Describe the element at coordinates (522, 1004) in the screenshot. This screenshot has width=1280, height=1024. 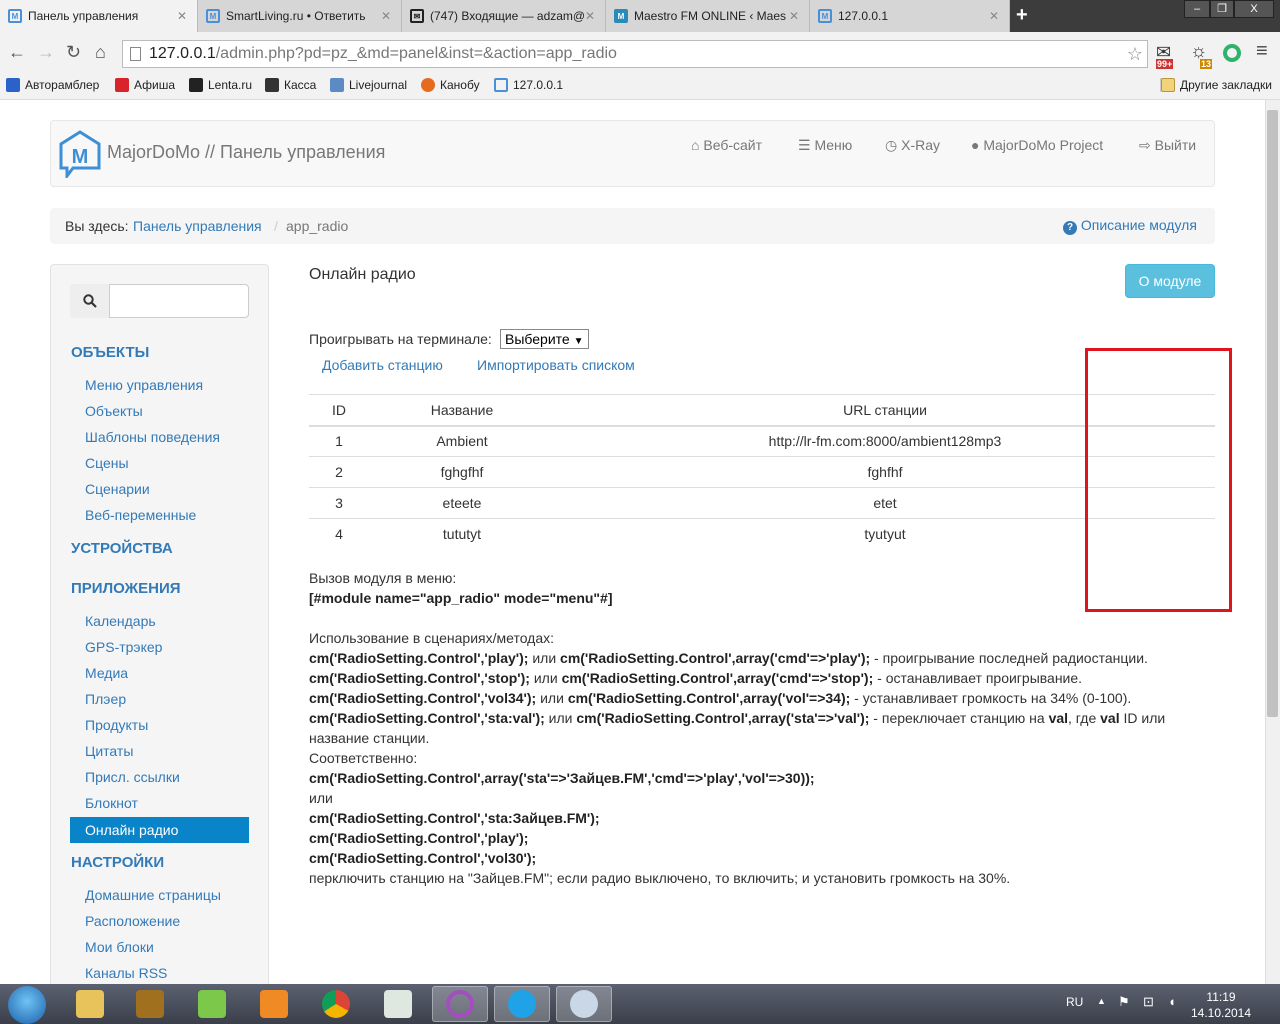
I see `taskbar-skype` at that location.